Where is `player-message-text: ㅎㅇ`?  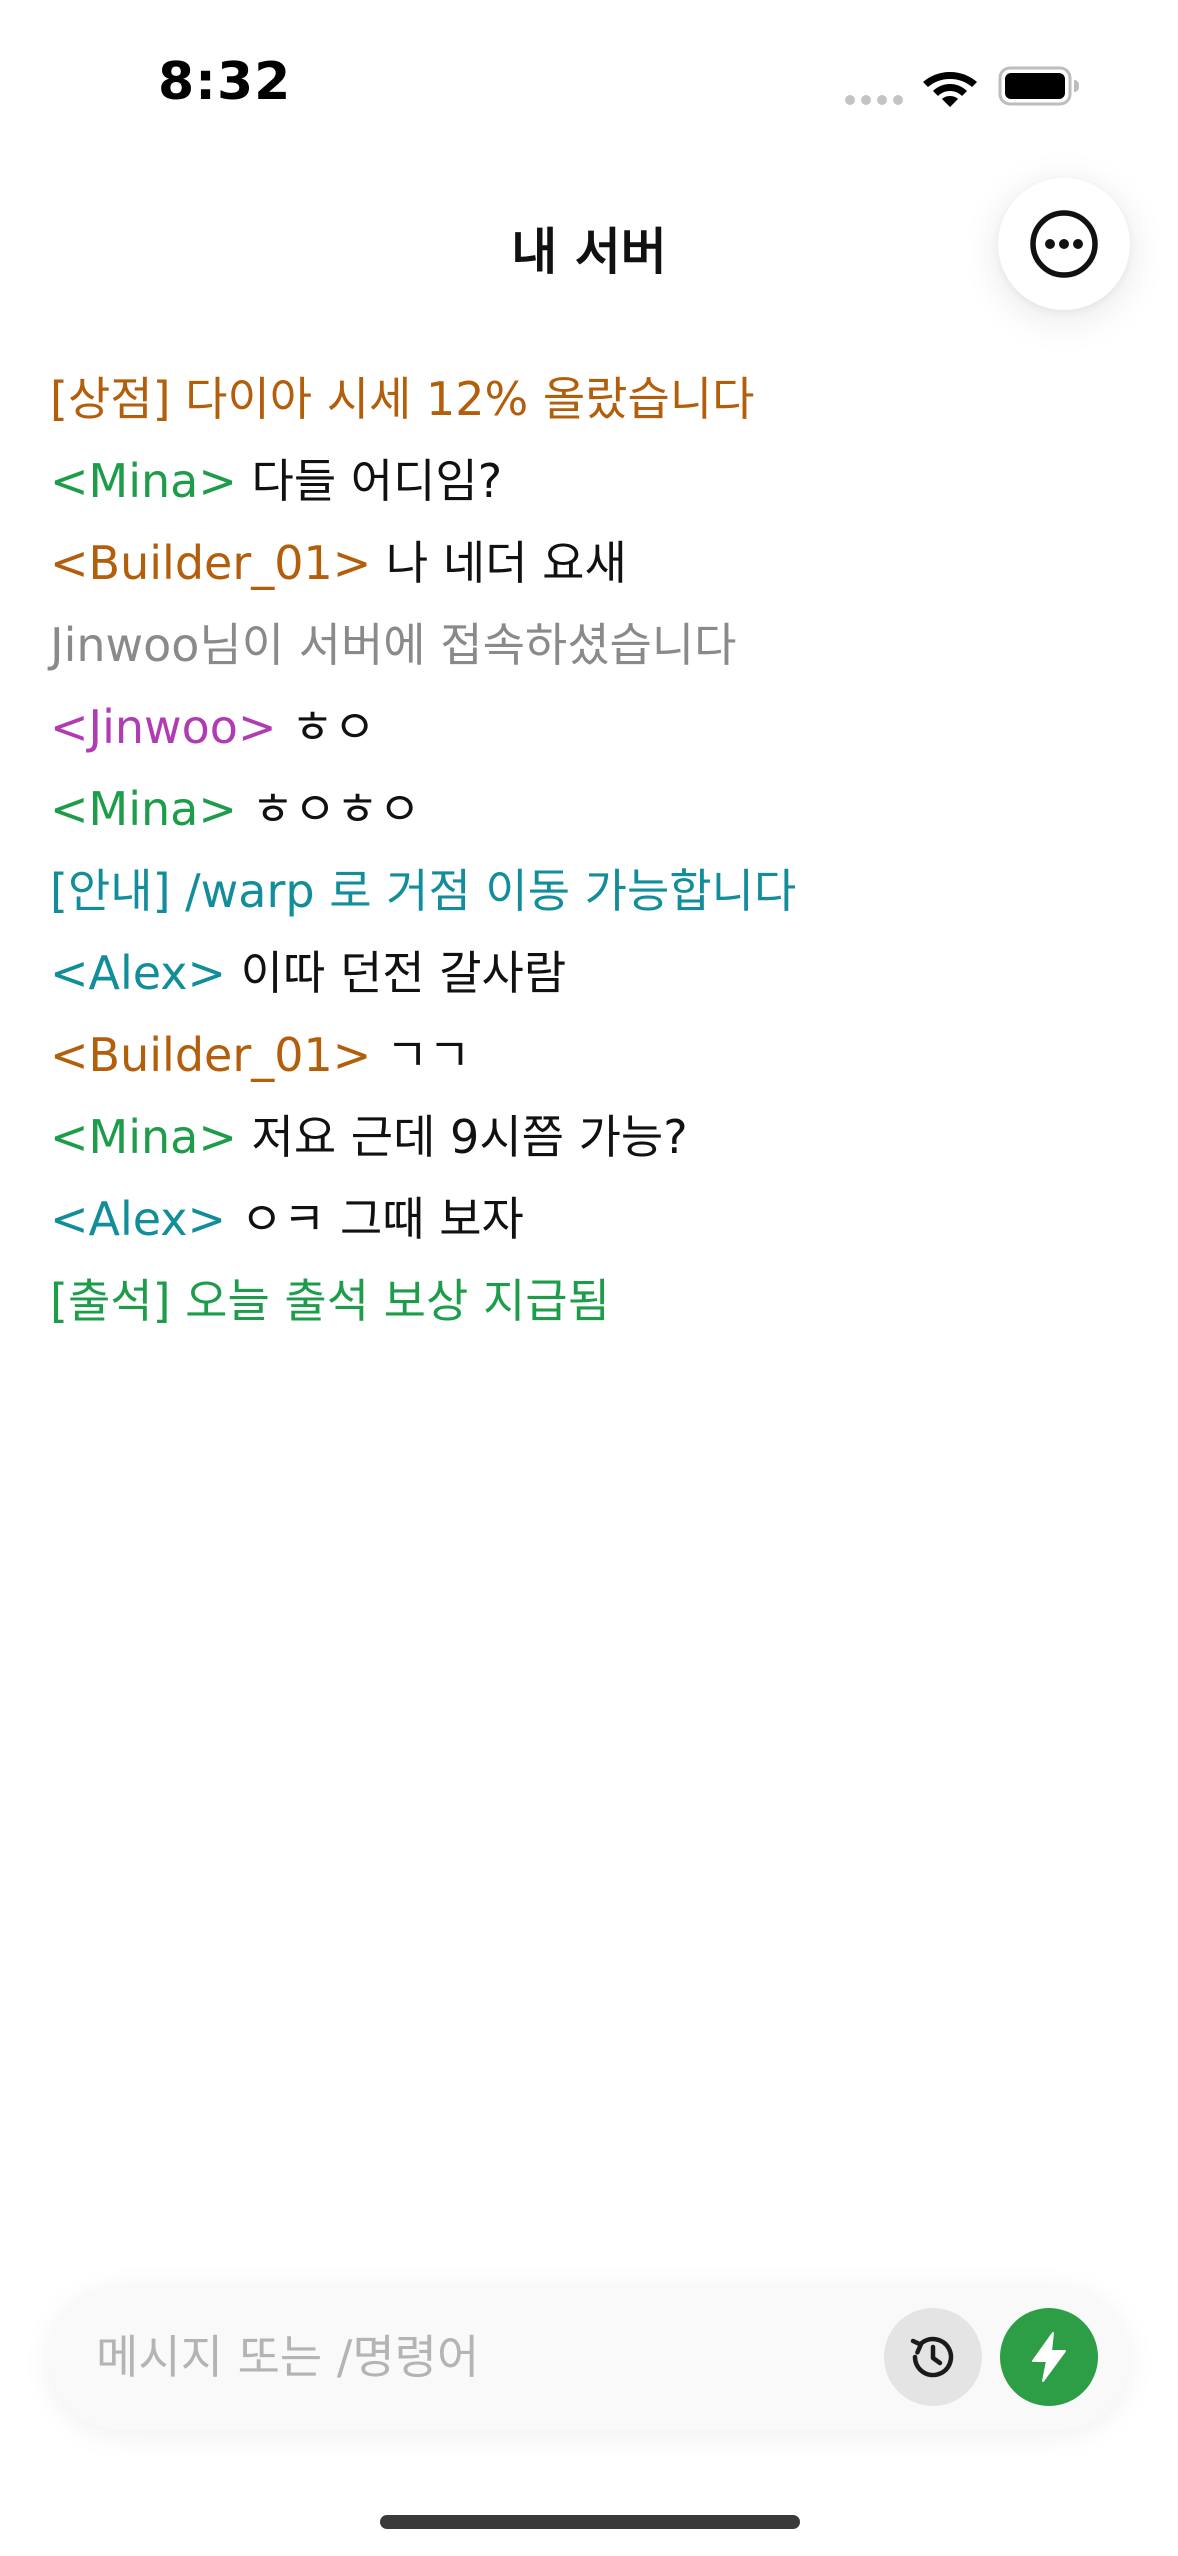 player-message-text: ㅎㅇ is located at coordinates (326, 727).